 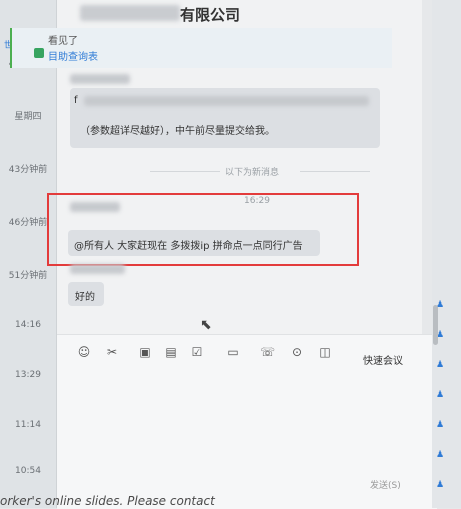 What do you see at coordinates (297, 352) in the screenshot?
I see `more-icon: ⊙` at bounding box center [297, 352].